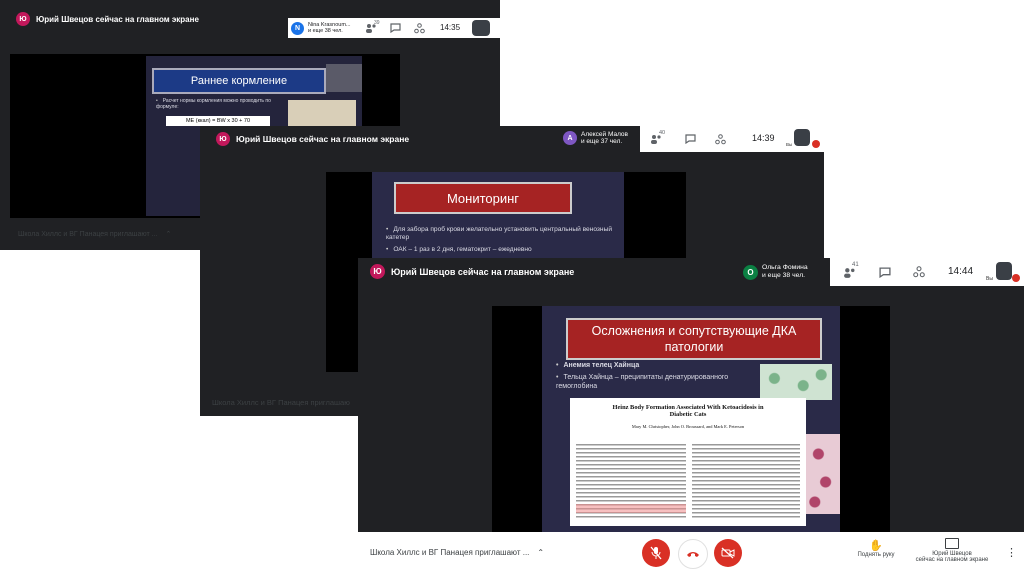 The height and width of the screenshot is (574, 1024). Describe the element at coordinates (281, 402) in the screenshot. I see `meeting-title: Школа Хиллс и ВГ Панацея приглашаю` at that location.